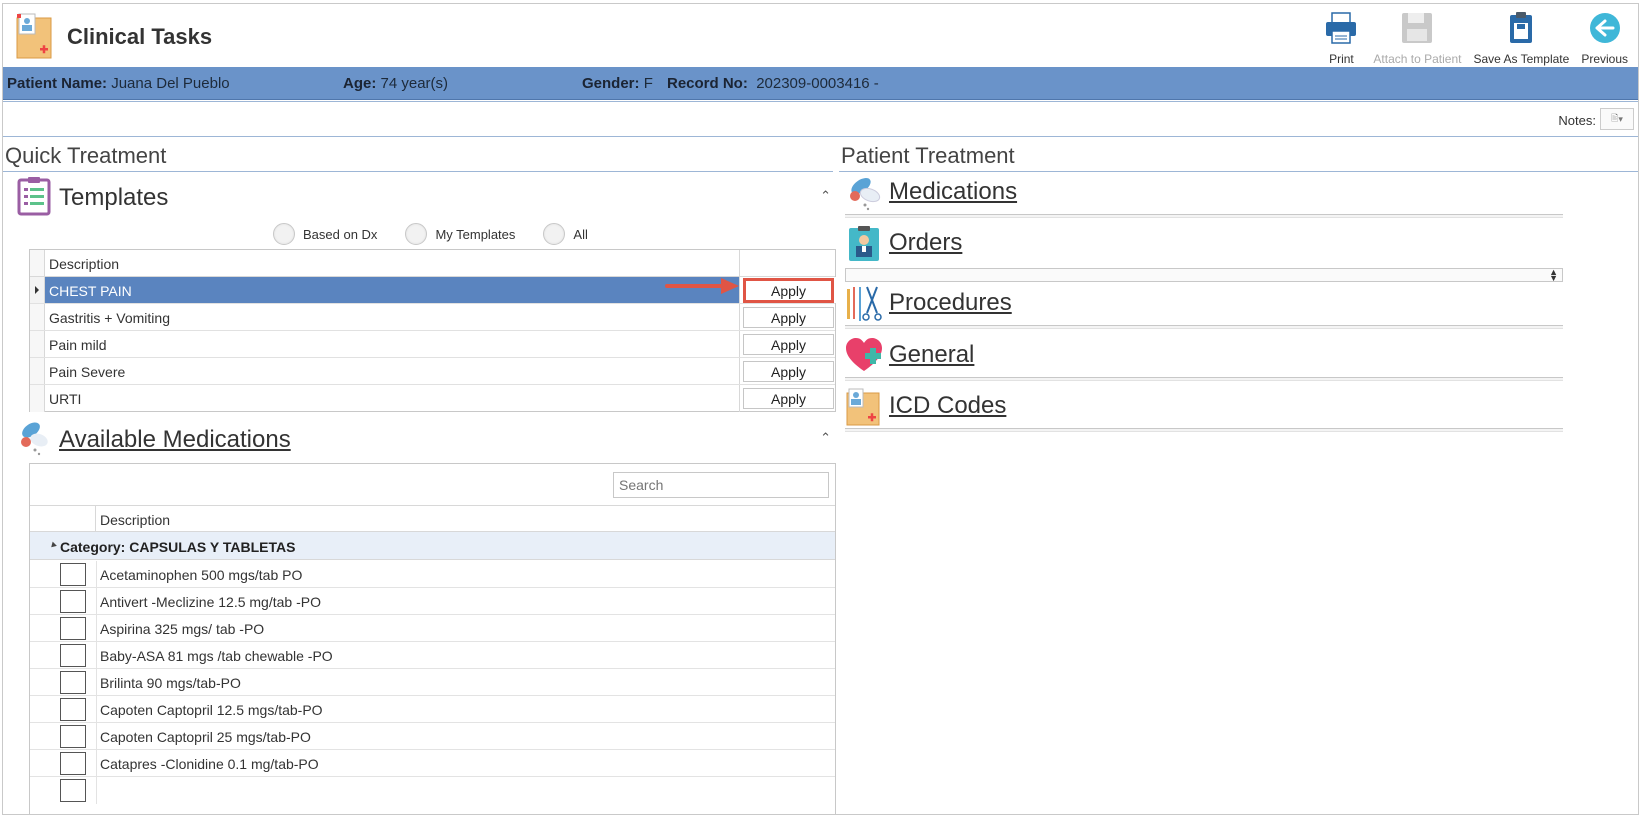 The image size is (1641, 818). Describe the element at coordinates (825, 196) in the screenshot. I see `collapse-templates-caret-icon: ⌃` at that location.